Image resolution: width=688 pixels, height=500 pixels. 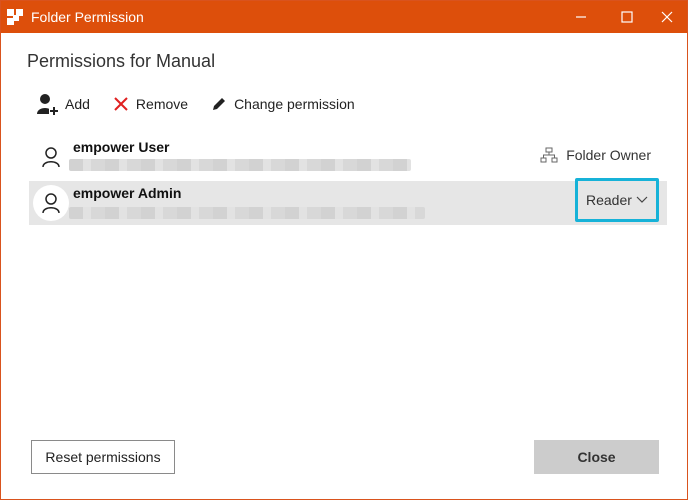 I want to click on chevron-down-icon, so click(x=642, y=199).